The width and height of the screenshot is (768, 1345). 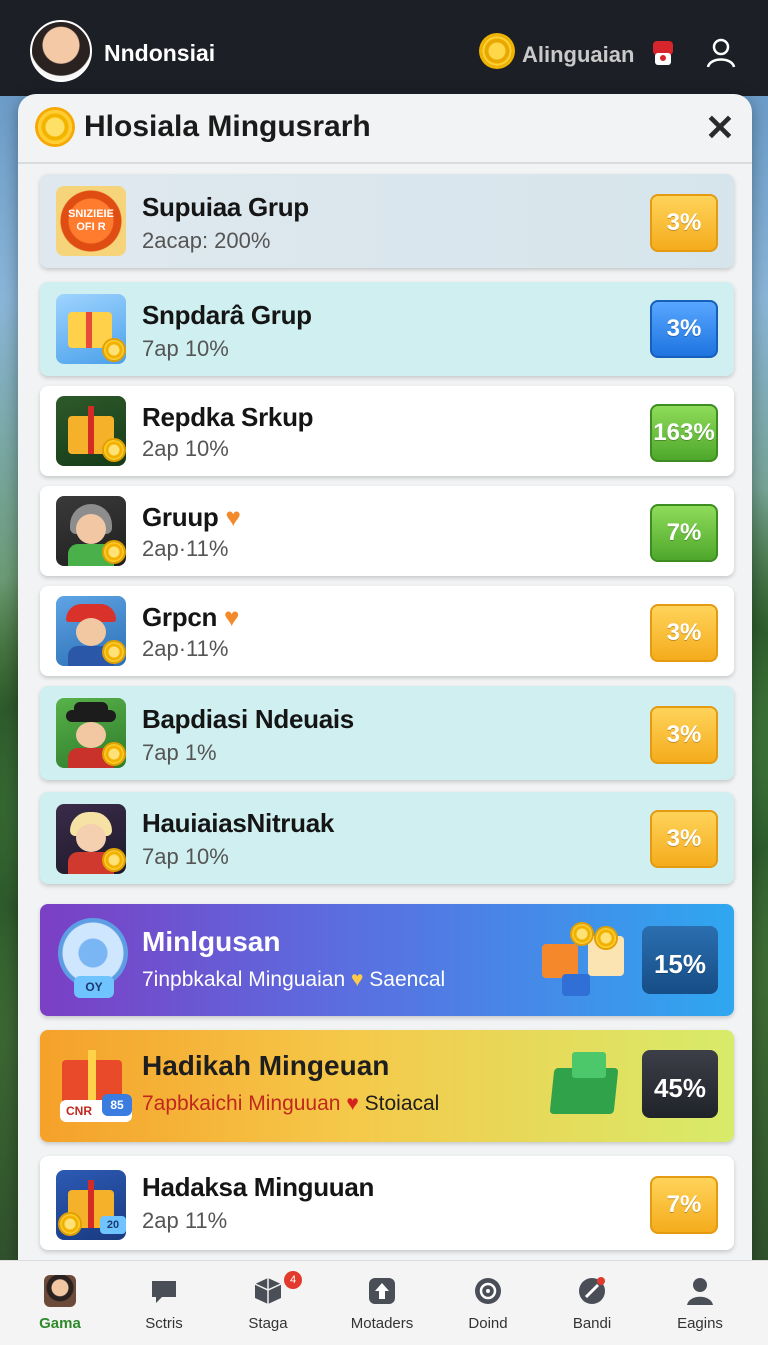 What do you see at coordinates (91, 631) in the screenshot?
I see `avatar-red-hat-icon` at bounding box center [91, 631].